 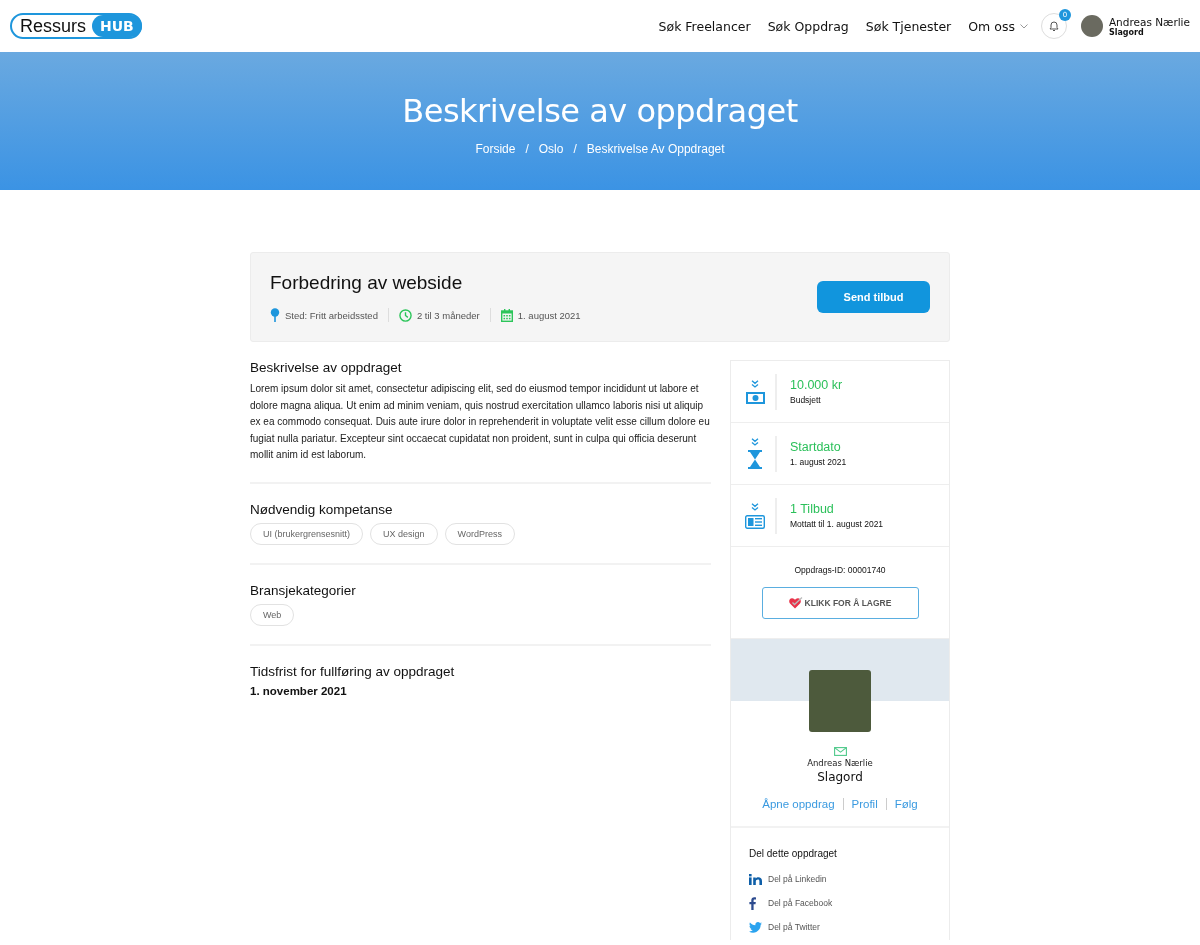 I want to click on stat-value: 10.000 kr, so click(x=816, y=385).